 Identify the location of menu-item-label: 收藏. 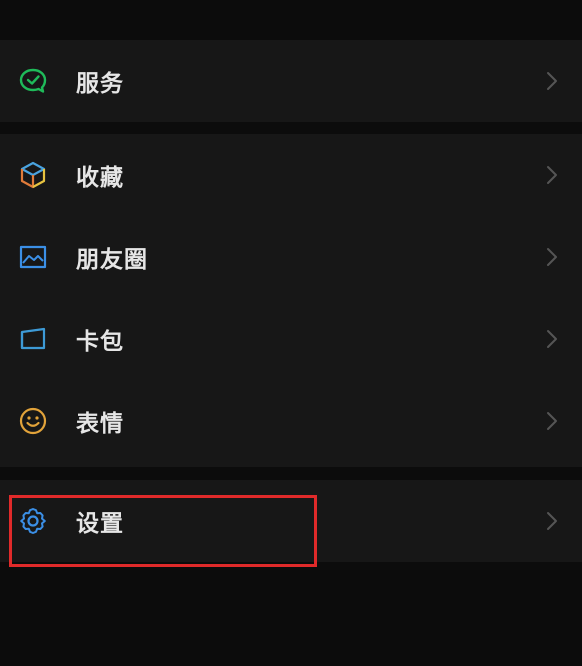
(100, 178).